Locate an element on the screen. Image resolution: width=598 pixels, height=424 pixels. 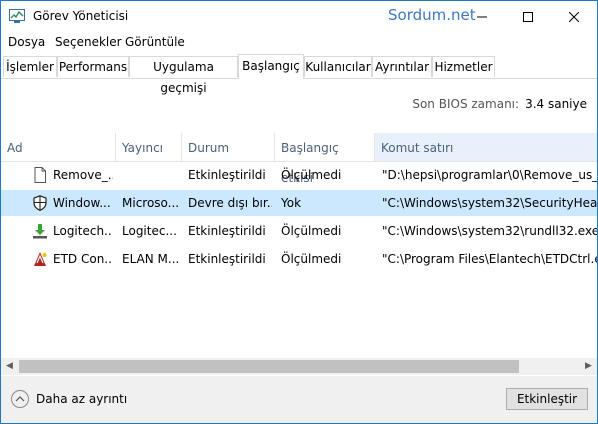
minimize-icon is located at coordinates (482, 16).